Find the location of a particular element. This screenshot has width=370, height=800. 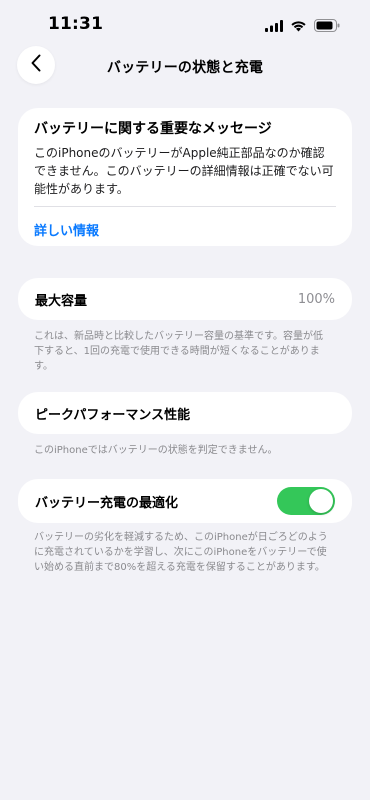

max-capacity-value: 100% is located at coordinates (316, 299).